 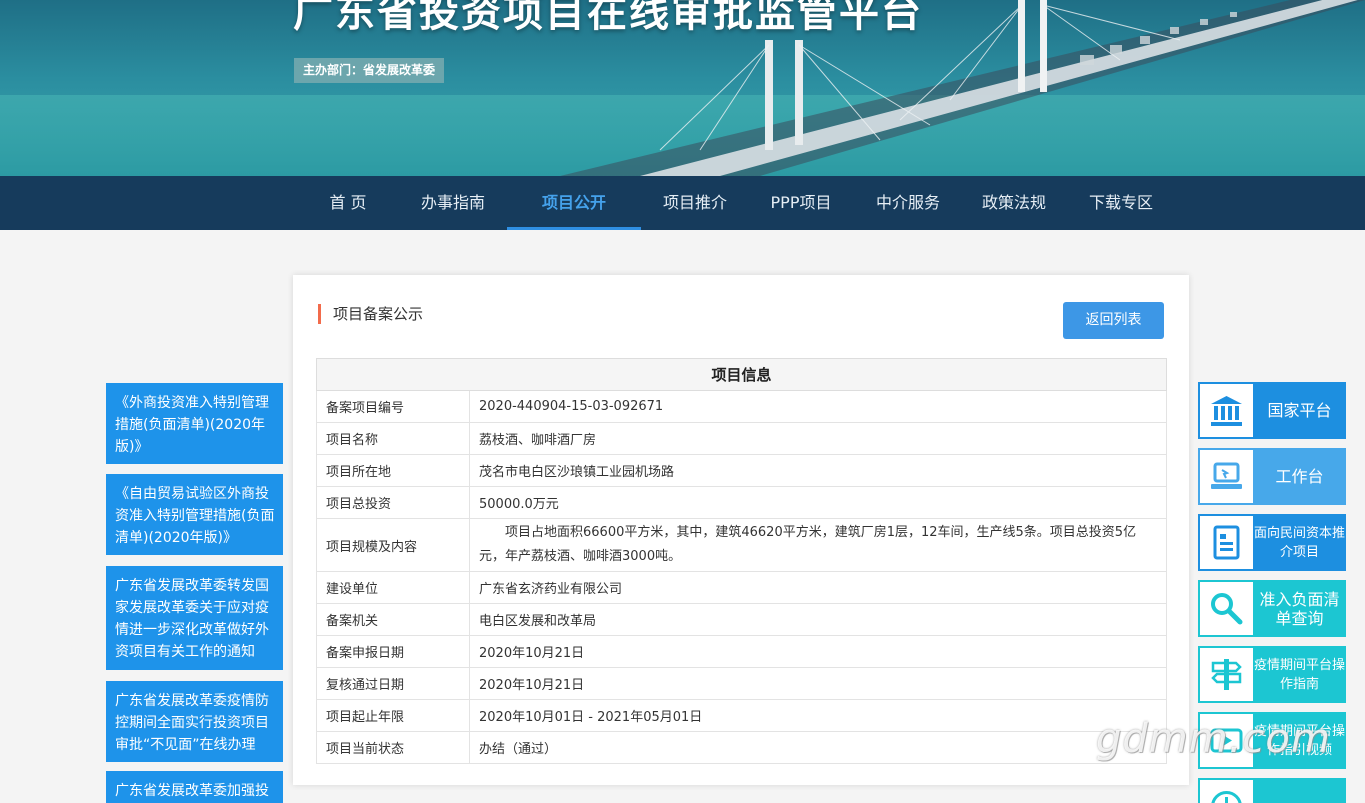 I want to click on main-nav: 首 页 办事指南 项目公开 项目推介 PPP项目 中介服务 政策法规 下载专区, so click(x=682, y=203).